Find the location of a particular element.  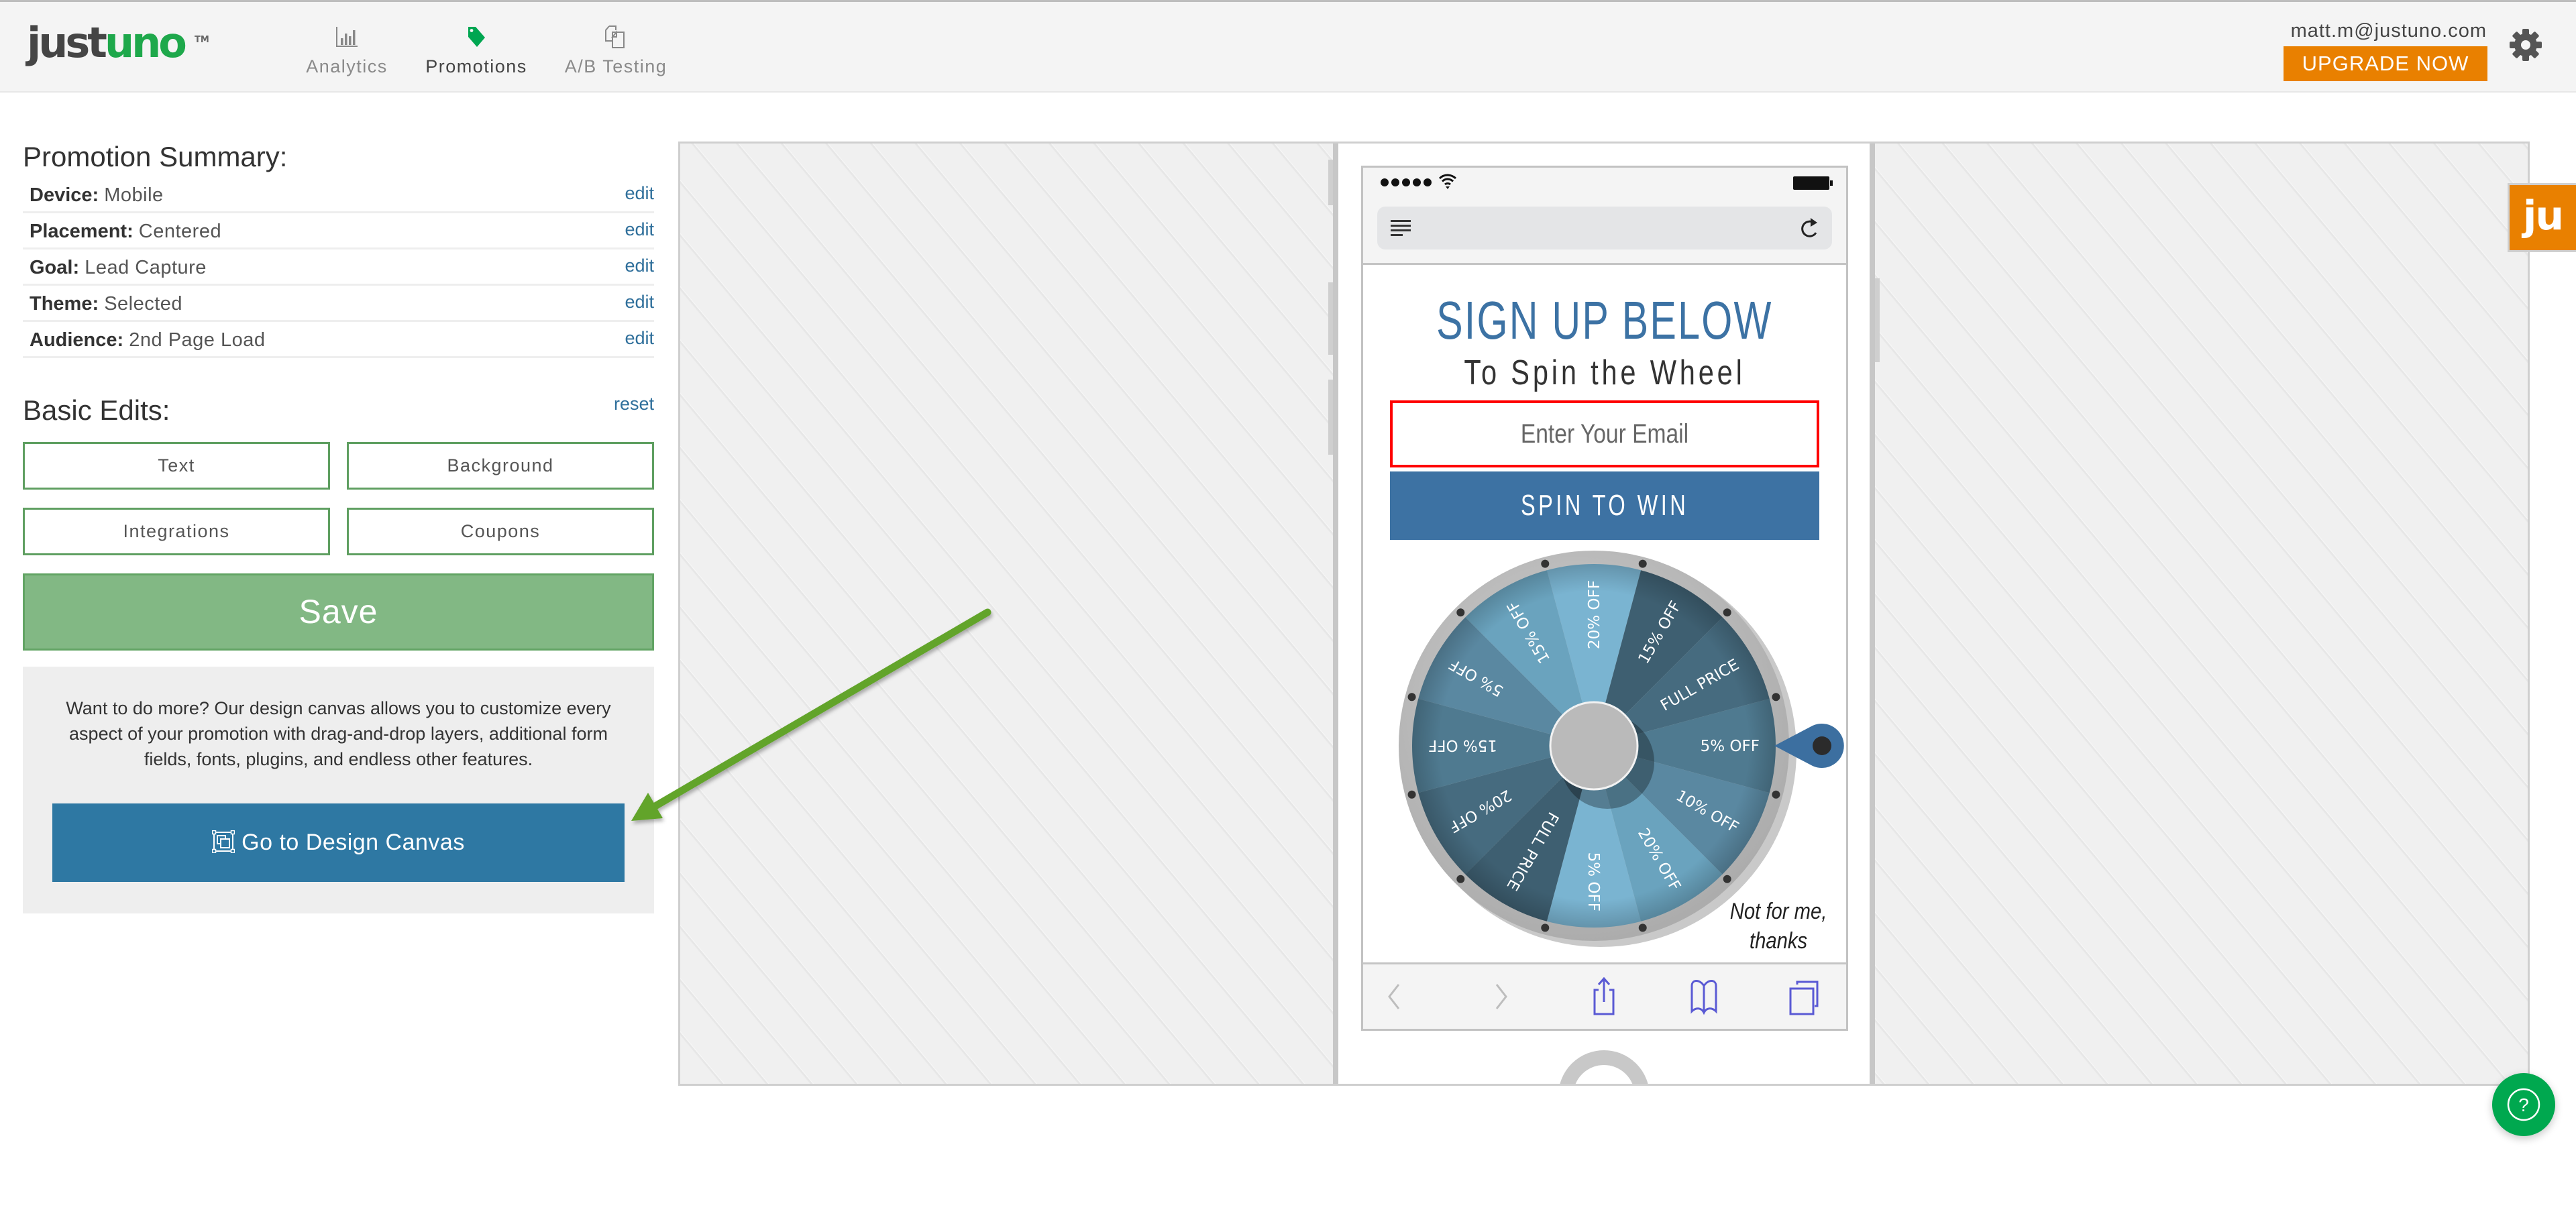

decline-link: Not for me, thanks is located at coordinates (1778, 926).